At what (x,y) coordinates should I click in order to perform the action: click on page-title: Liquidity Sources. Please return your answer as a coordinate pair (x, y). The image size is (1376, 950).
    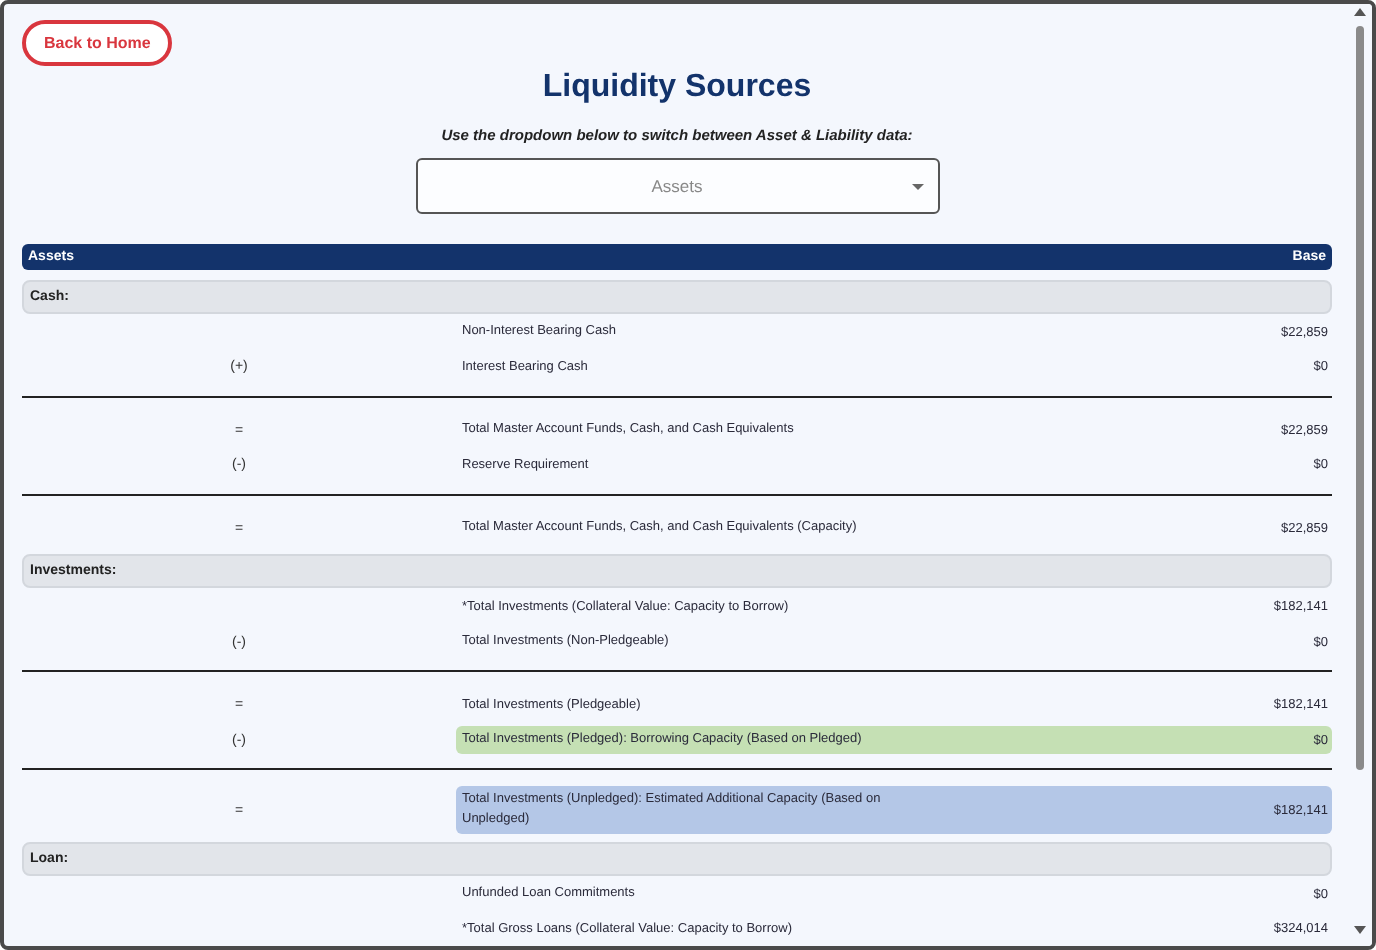
    Looking at the image, I should click on (677, 88).